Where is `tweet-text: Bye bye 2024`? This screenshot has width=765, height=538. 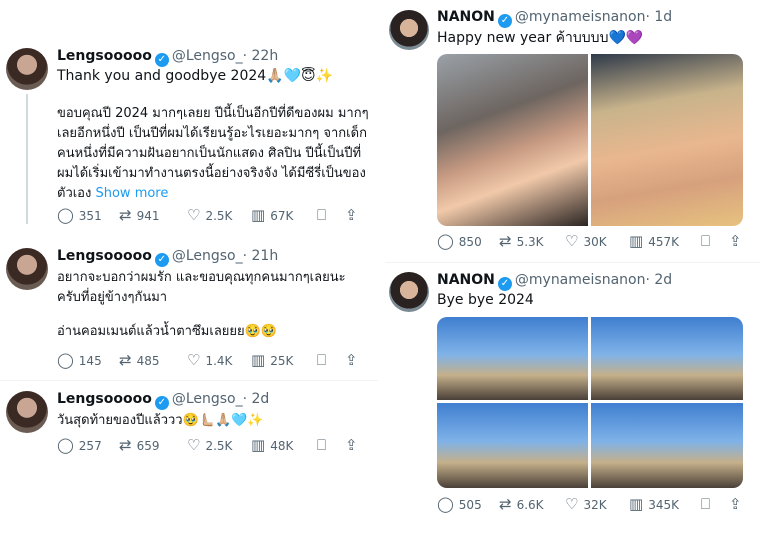 tweet-text: Bye bye 2024 is located at coordinates (596, 300).